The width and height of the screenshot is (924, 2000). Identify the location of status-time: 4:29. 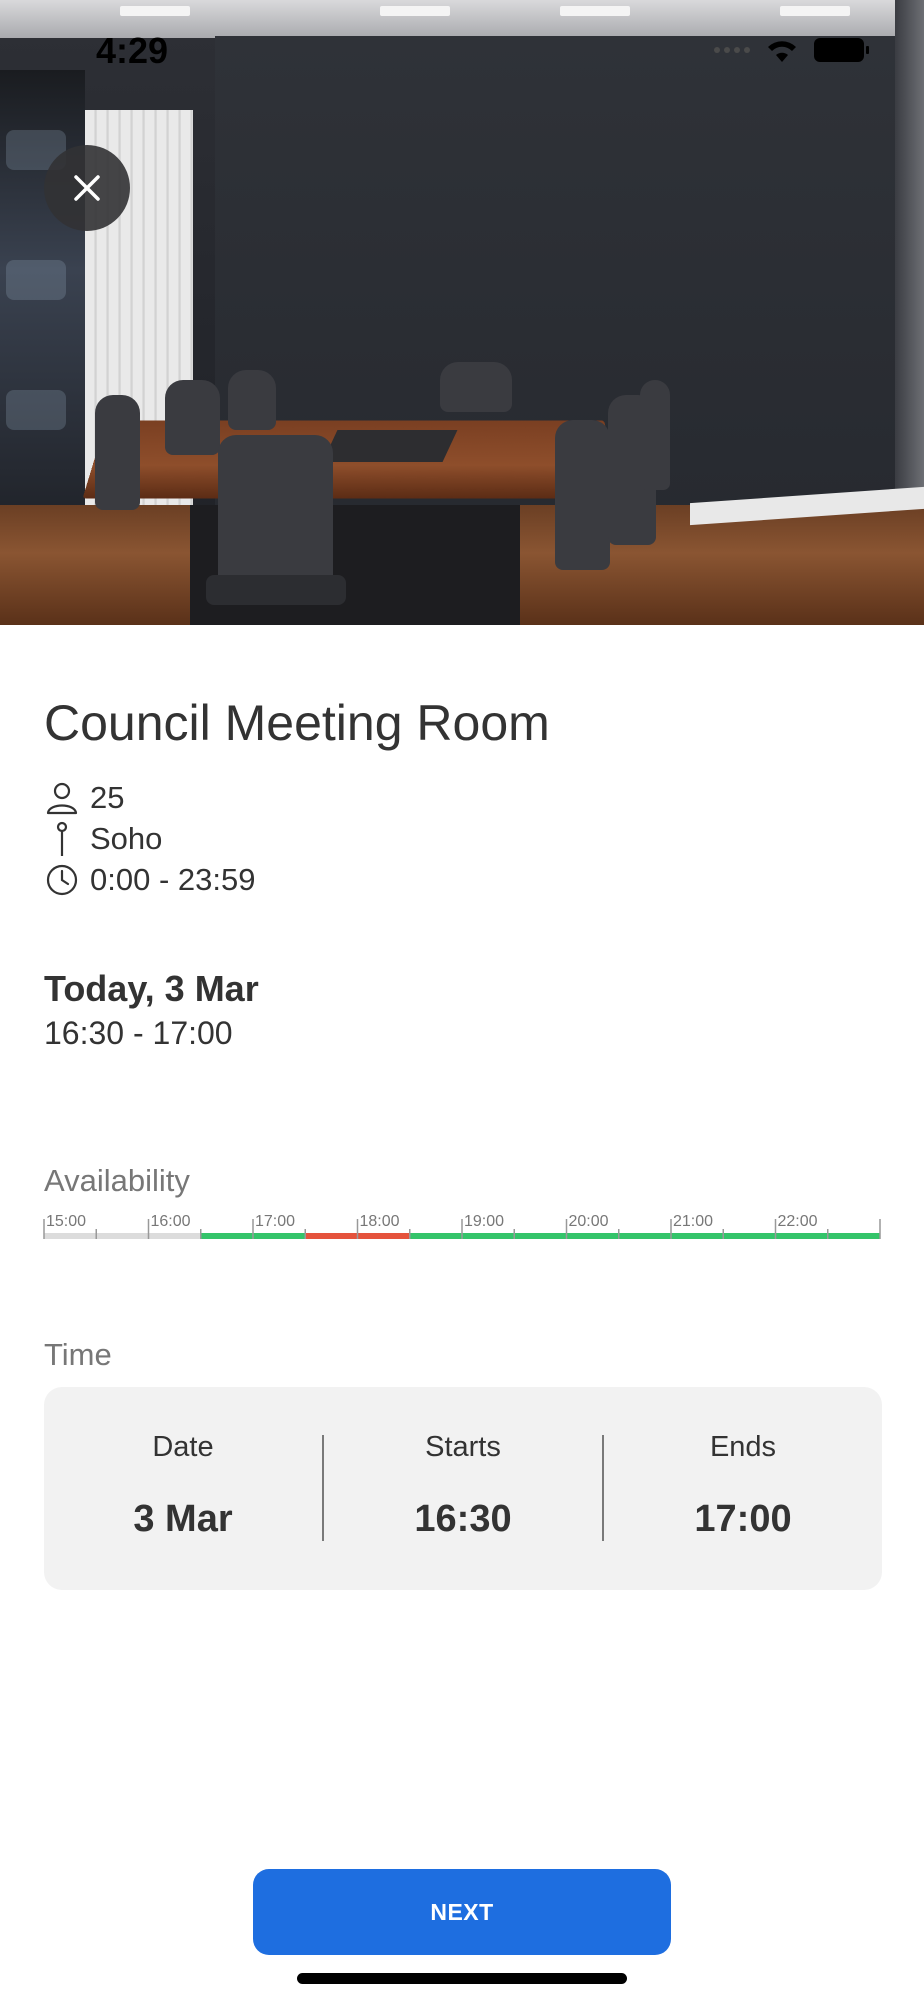
(132, 50).